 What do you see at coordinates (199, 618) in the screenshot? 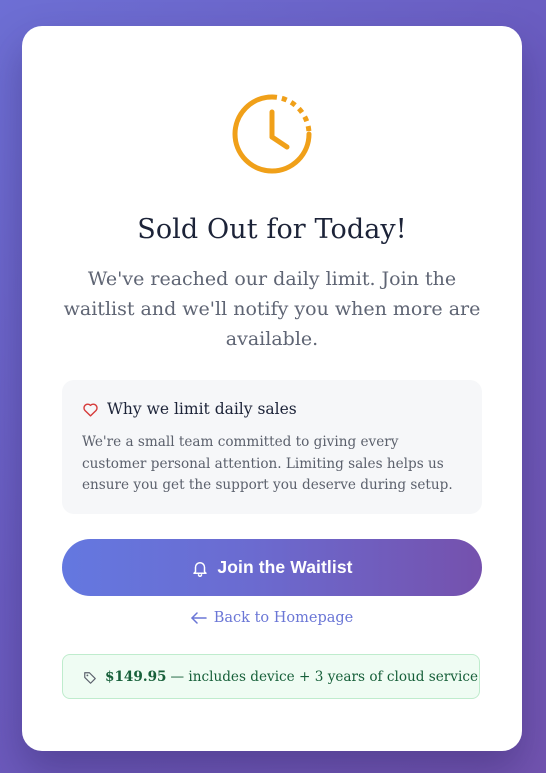
I see `arrow-left-icon` at bounding box center [199, 618].